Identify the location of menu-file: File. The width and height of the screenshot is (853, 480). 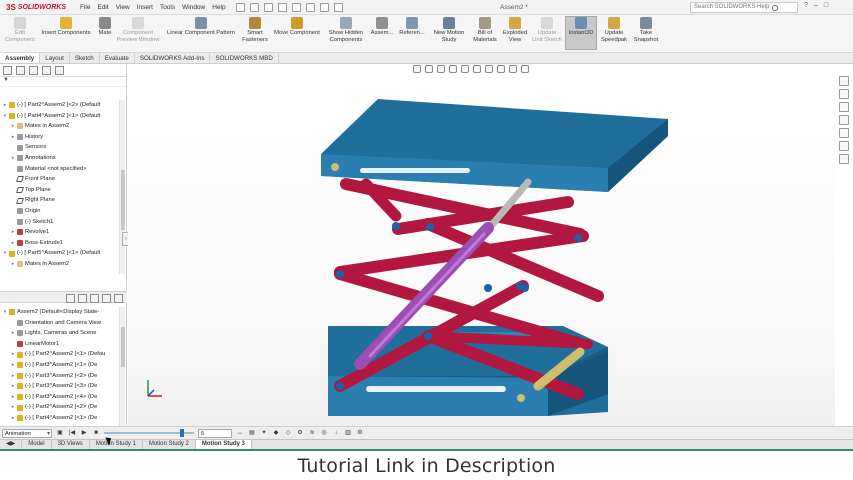
(85, 7).